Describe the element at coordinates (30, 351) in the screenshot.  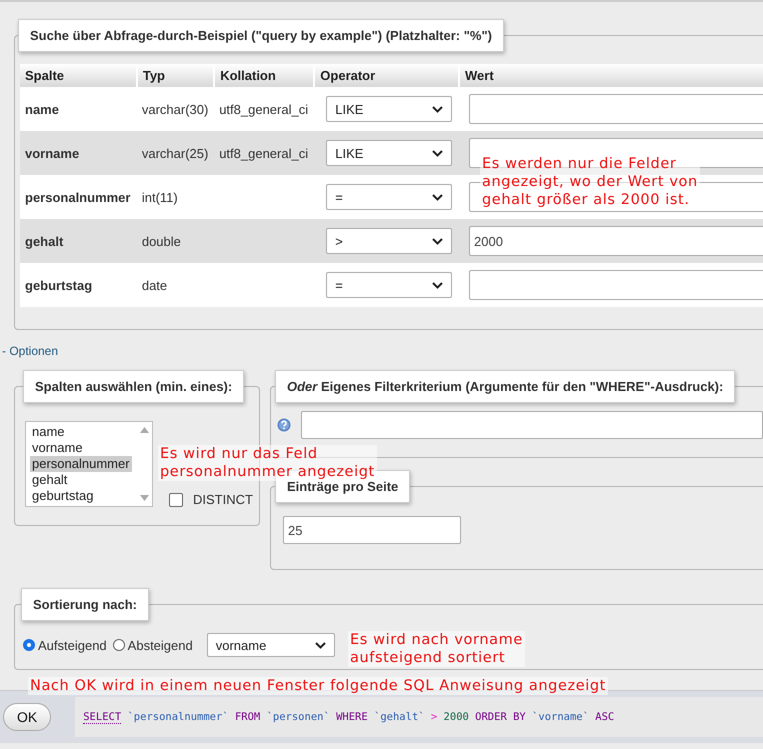
I see `options-toggle-link: - Optionen` at that location.